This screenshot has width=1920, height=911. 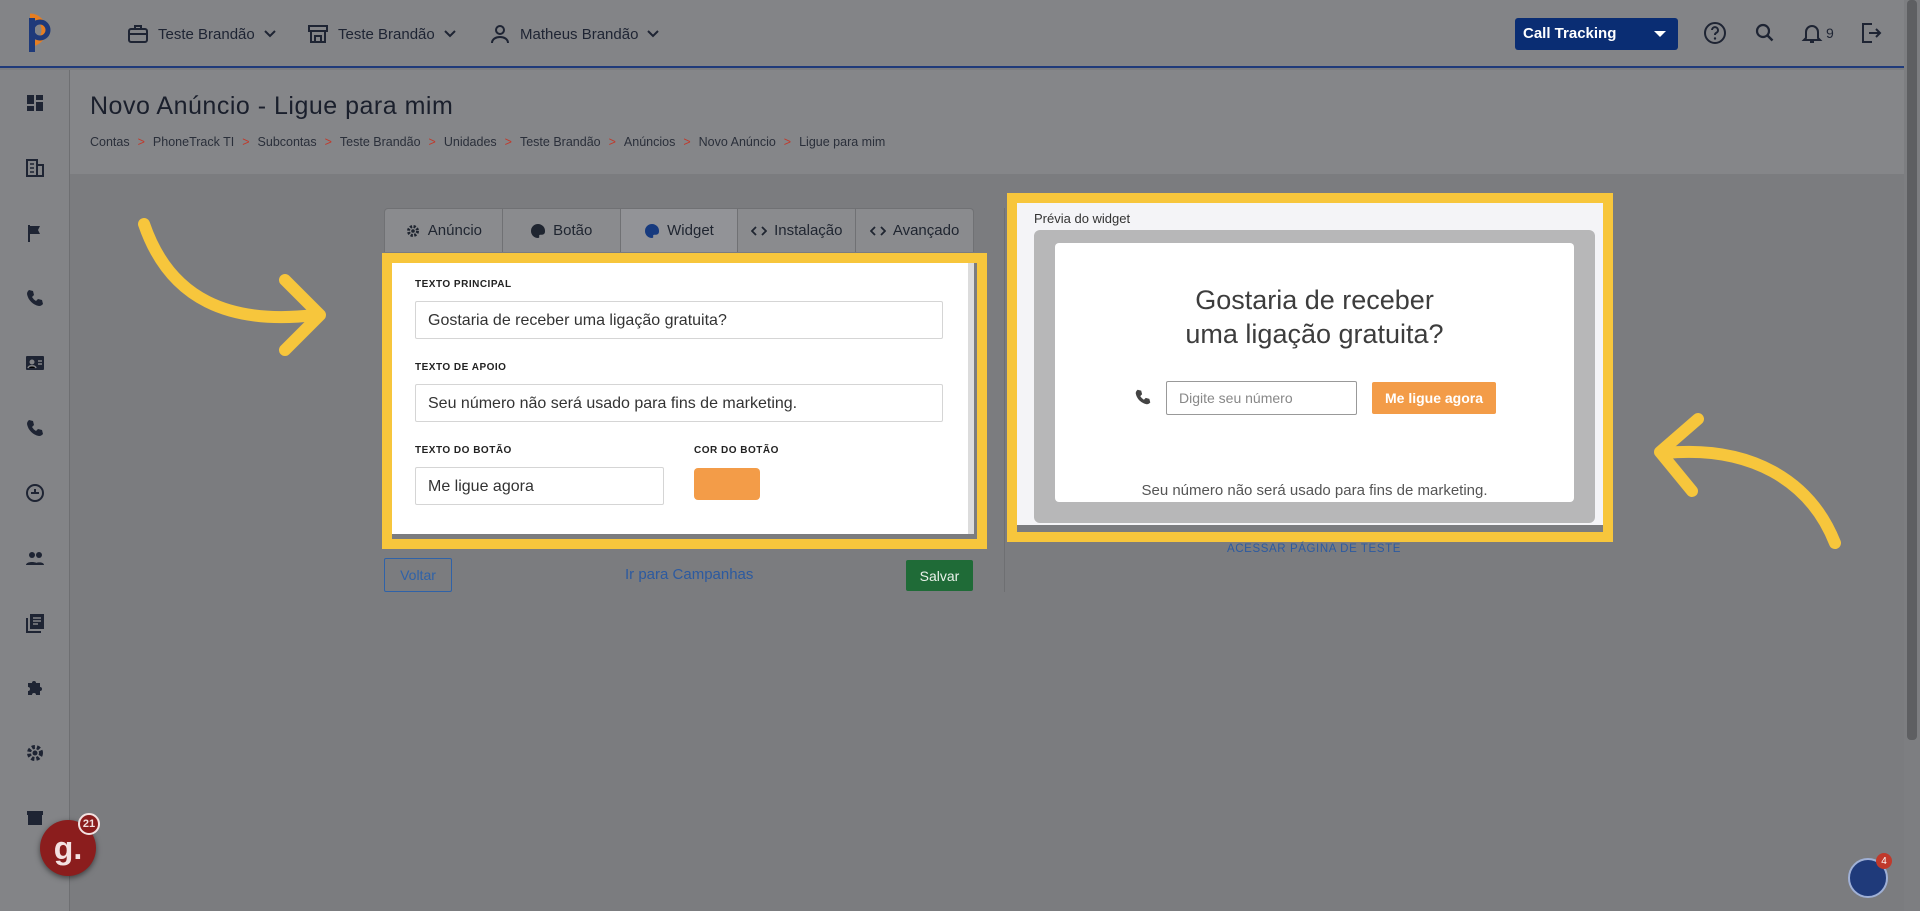 What do you see at coordinates (138, 34) in the screenshot?
I see `briefcase-icon` at bounding box center [138, 34].